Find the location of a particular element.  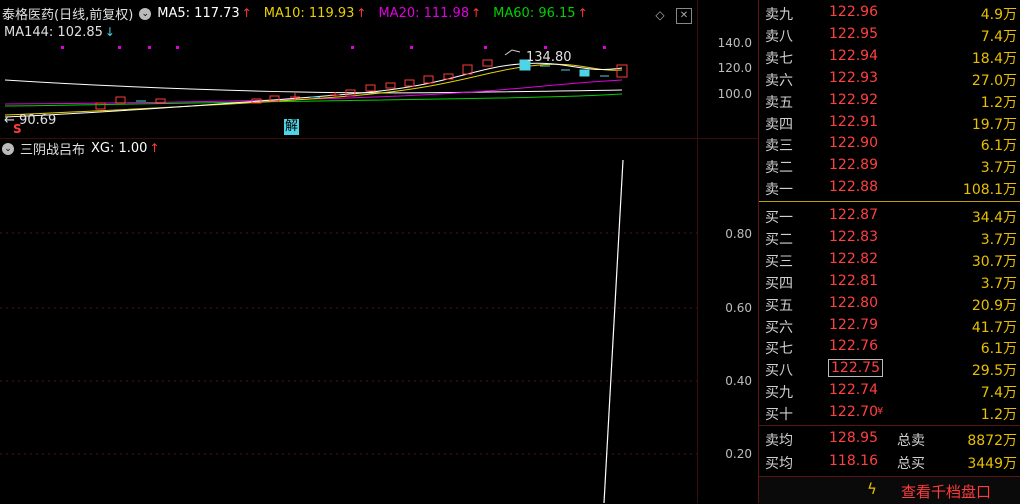

sell-level-label: 卖八 is located at coordinates (779, 36).